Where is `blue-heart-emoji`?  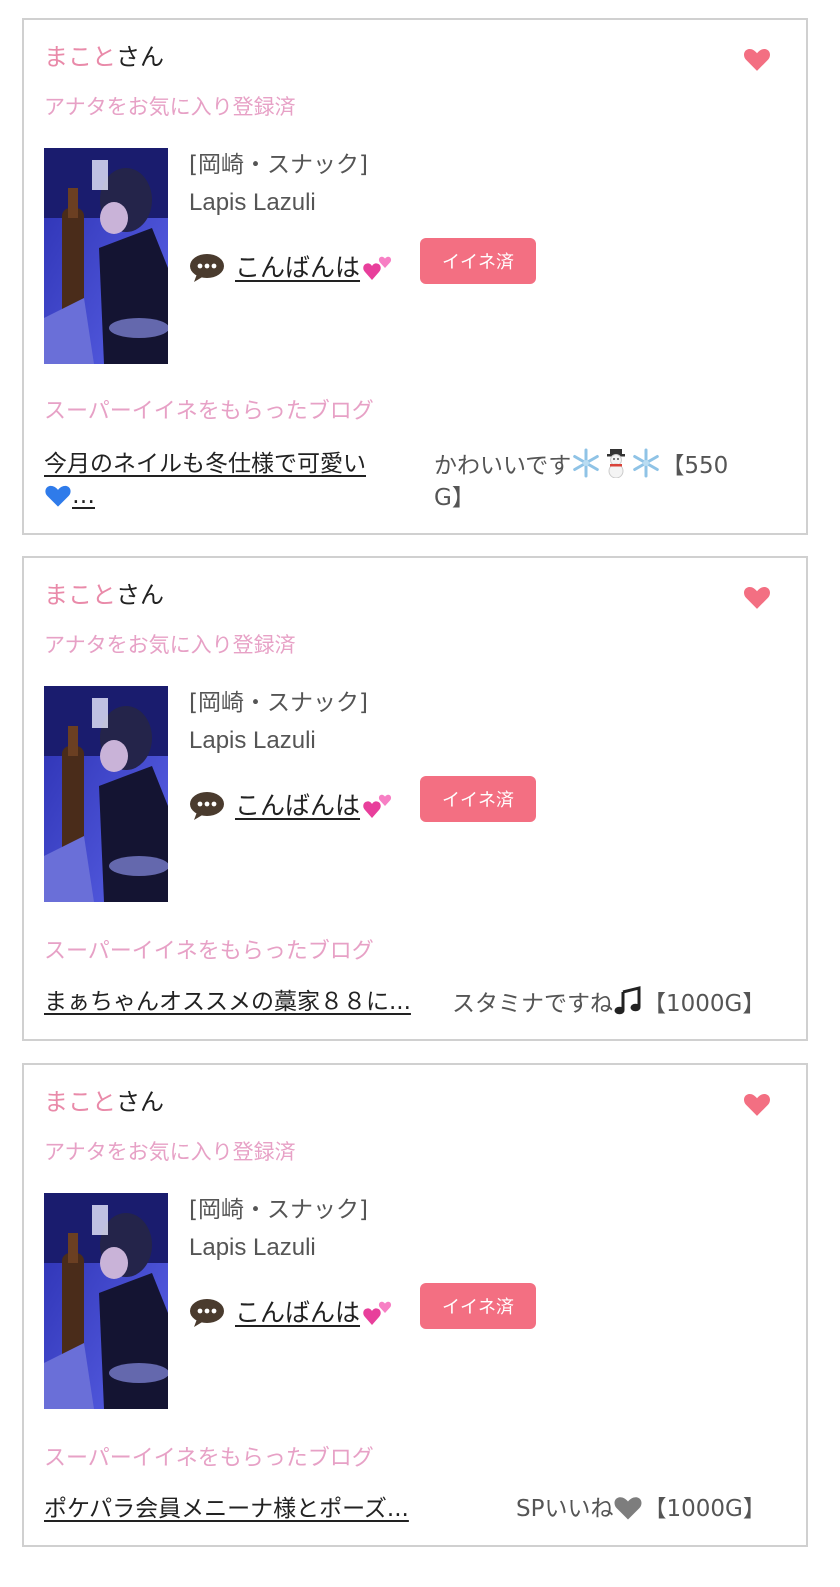 blue-heart-emoji is located at coordinates (58, 496).